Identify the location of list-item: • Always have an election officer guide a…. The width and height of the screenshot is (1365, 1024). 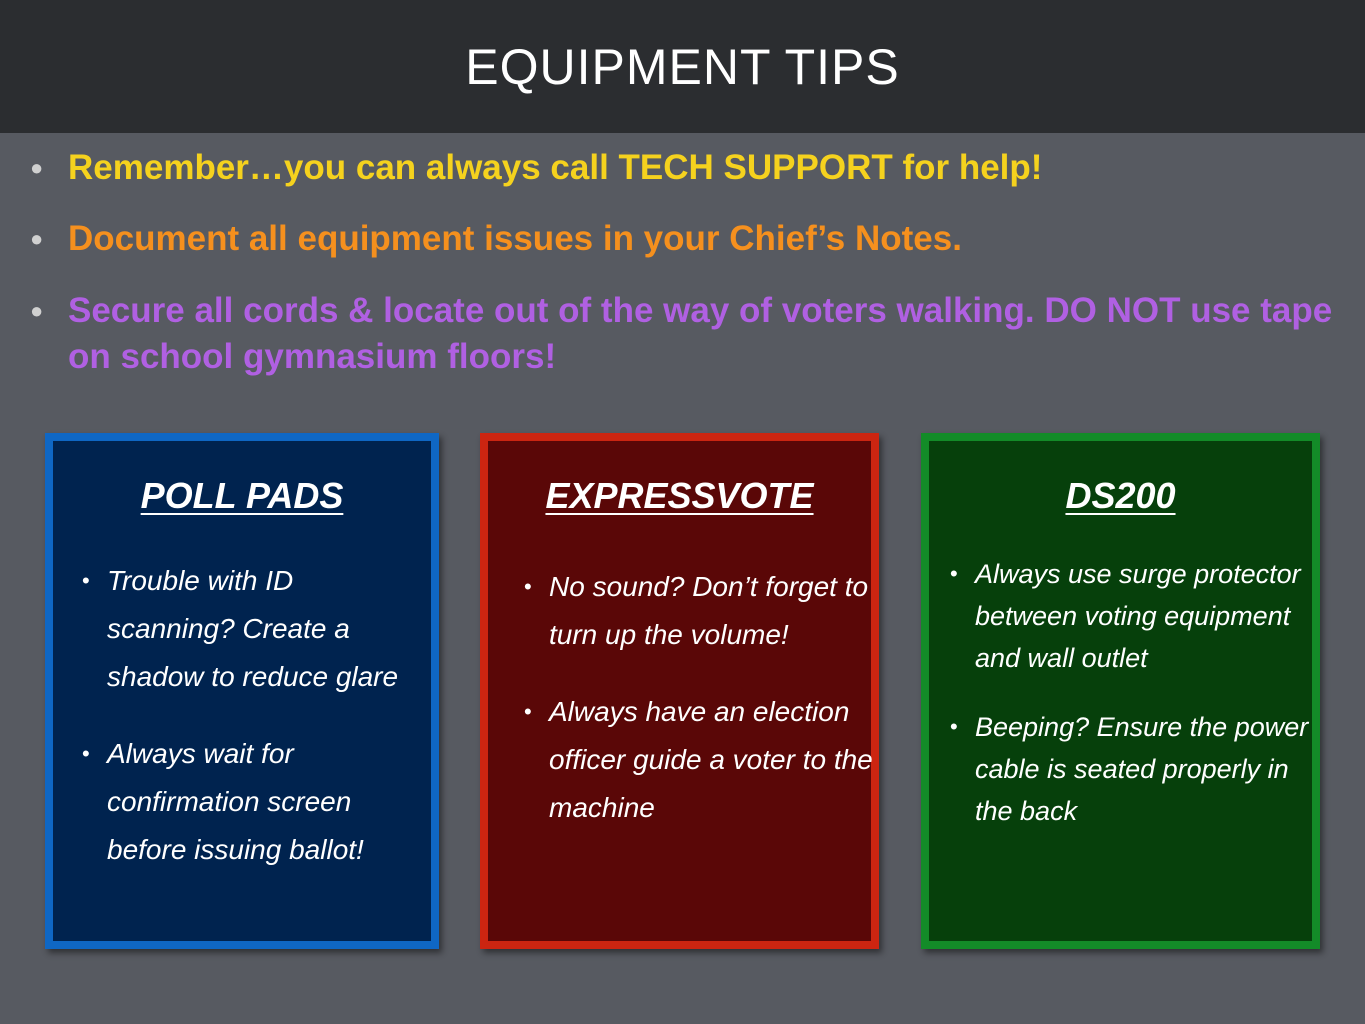
(699, 760).